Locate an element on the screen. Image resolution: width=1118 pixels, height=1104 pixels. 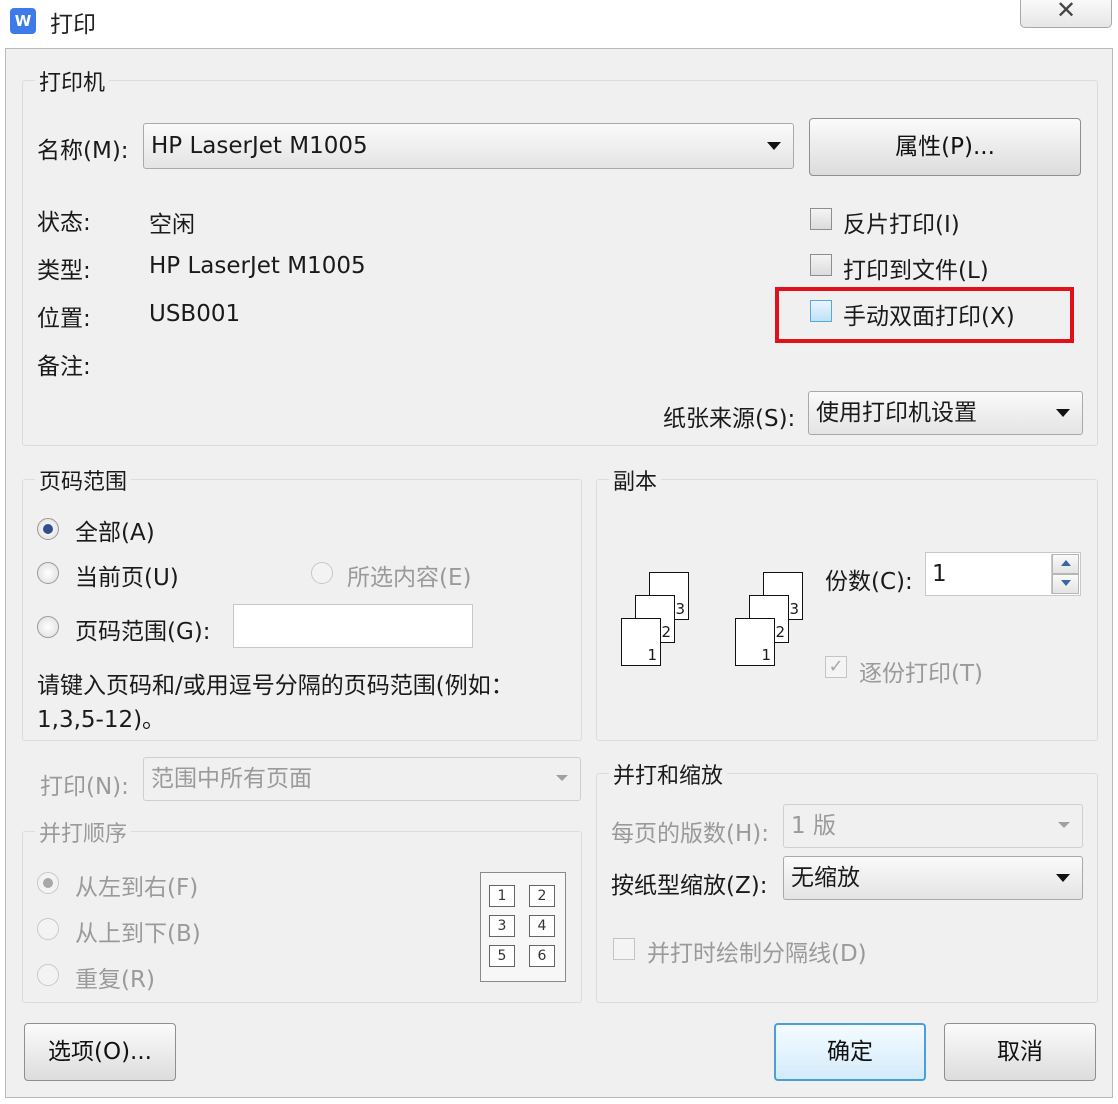
print-what-label: 打印(N): is located at coordinates (84, 787).